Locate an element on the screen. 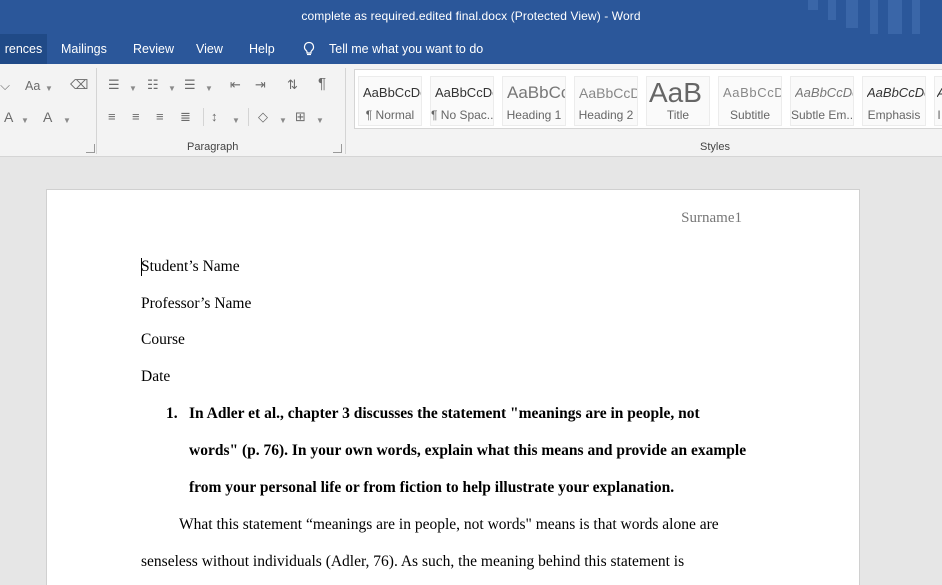  tab-view: View is located at coordinates (209, 49).